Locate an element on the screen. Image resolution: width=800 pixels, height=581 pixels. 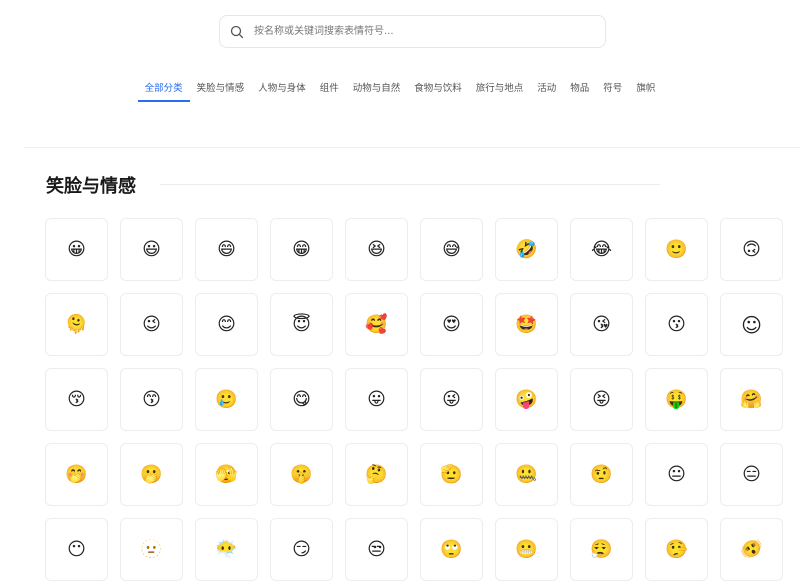
emoji-cell: 😀 is located at coordinates (76, 249).